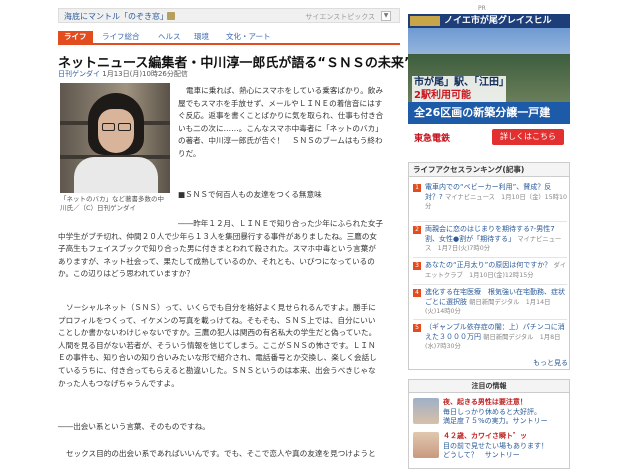 This screenshot has width=640, height=469. I want to click on tab-environment: 環境, so click(201, 37).